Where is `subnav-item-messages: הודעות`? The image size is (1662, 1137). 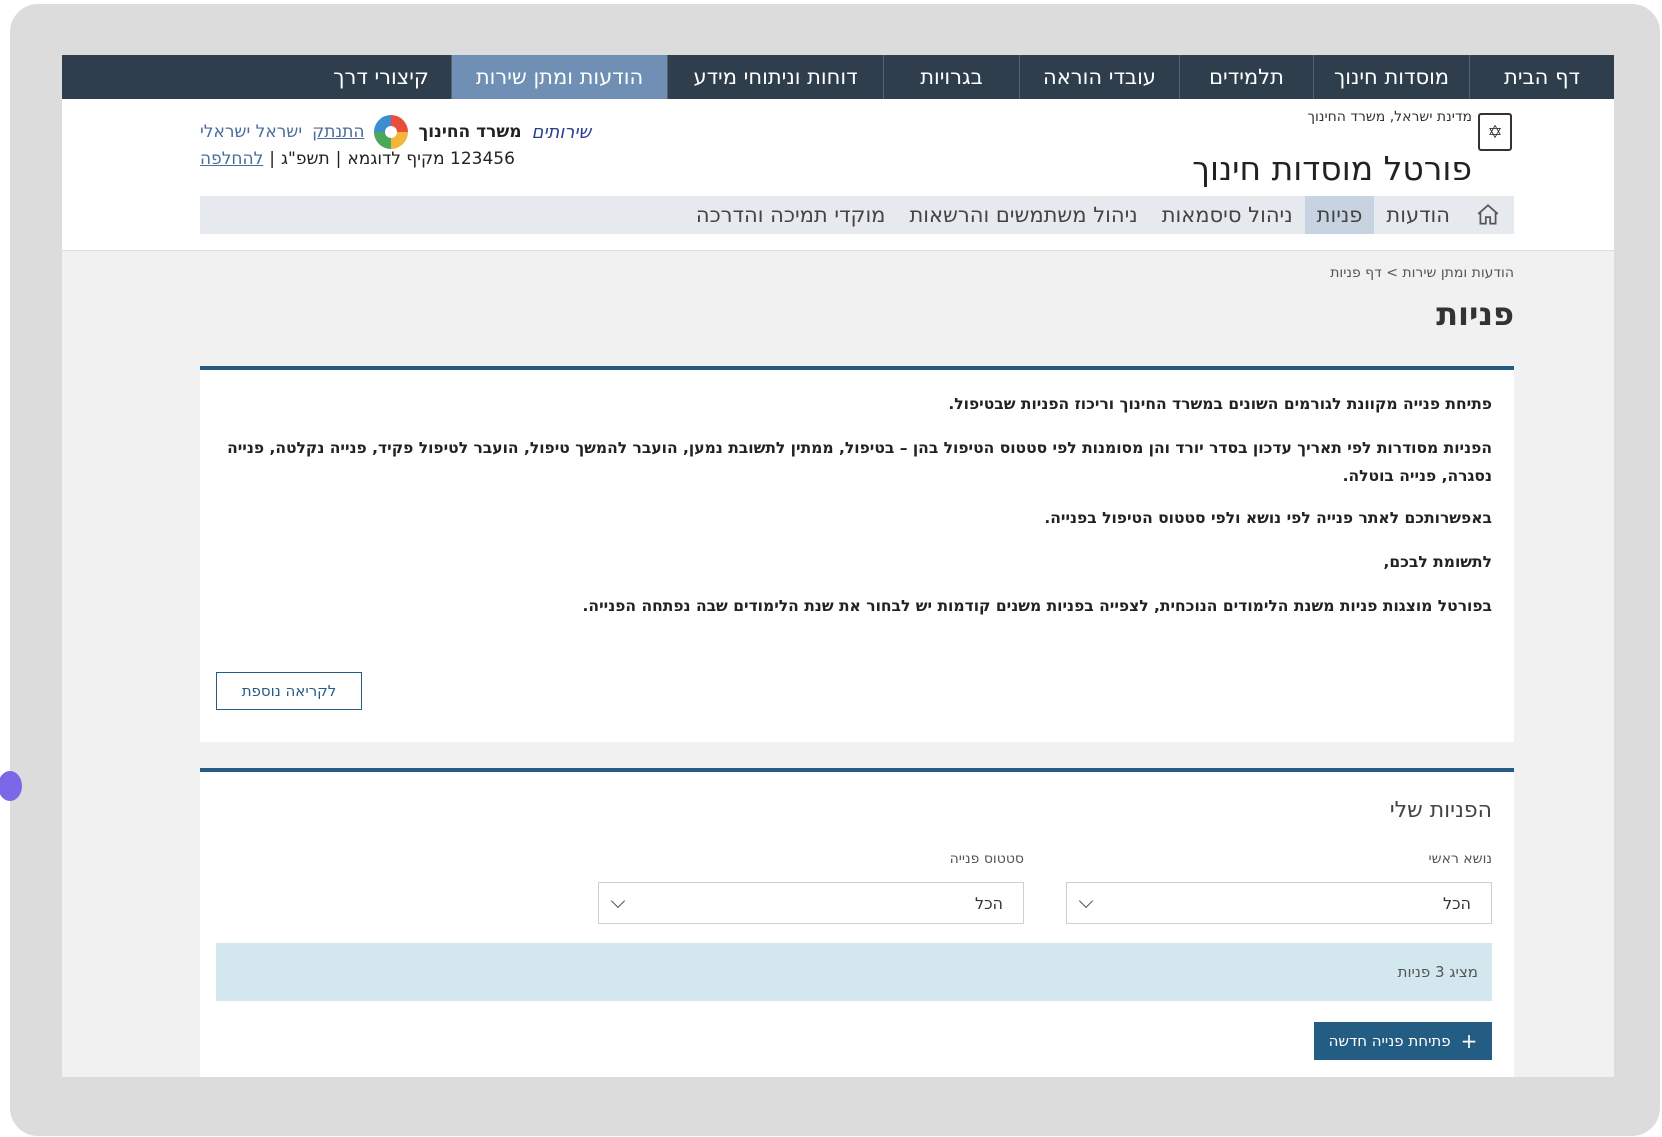 subnav-item-messages: הודעות is located at coordinates (1418, 215).